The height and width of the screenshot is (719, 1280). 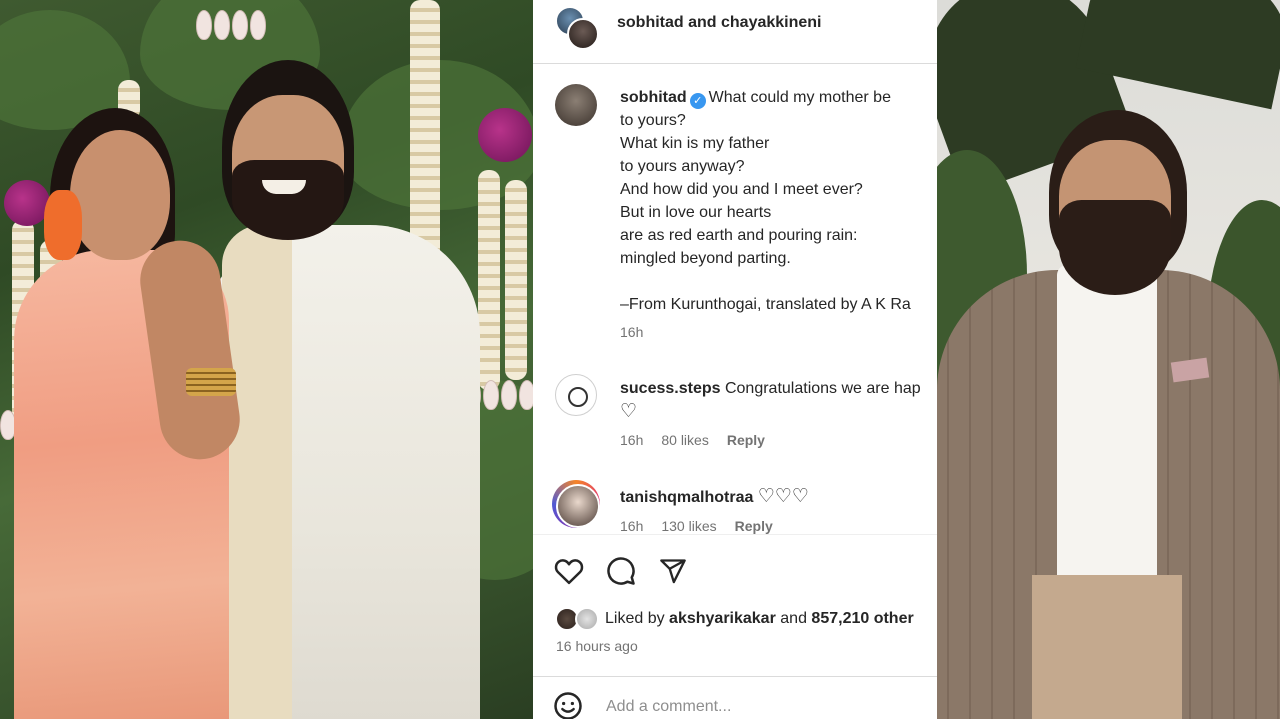 What do you see at coordinates (569, 571) in the screenshot?
I see `heart-icon` at bounding box center [569, 571].